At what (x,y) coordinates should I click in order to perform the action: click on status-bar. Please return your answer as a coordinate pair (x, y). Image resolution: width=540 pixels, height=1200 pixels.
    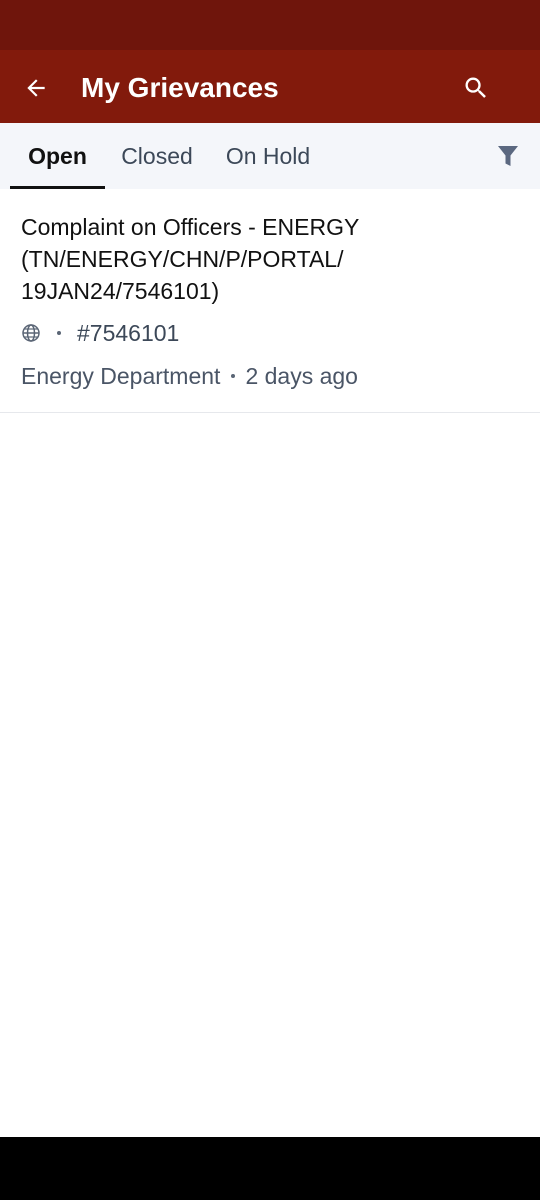
    Looking at the image, I should click on (270, 25).